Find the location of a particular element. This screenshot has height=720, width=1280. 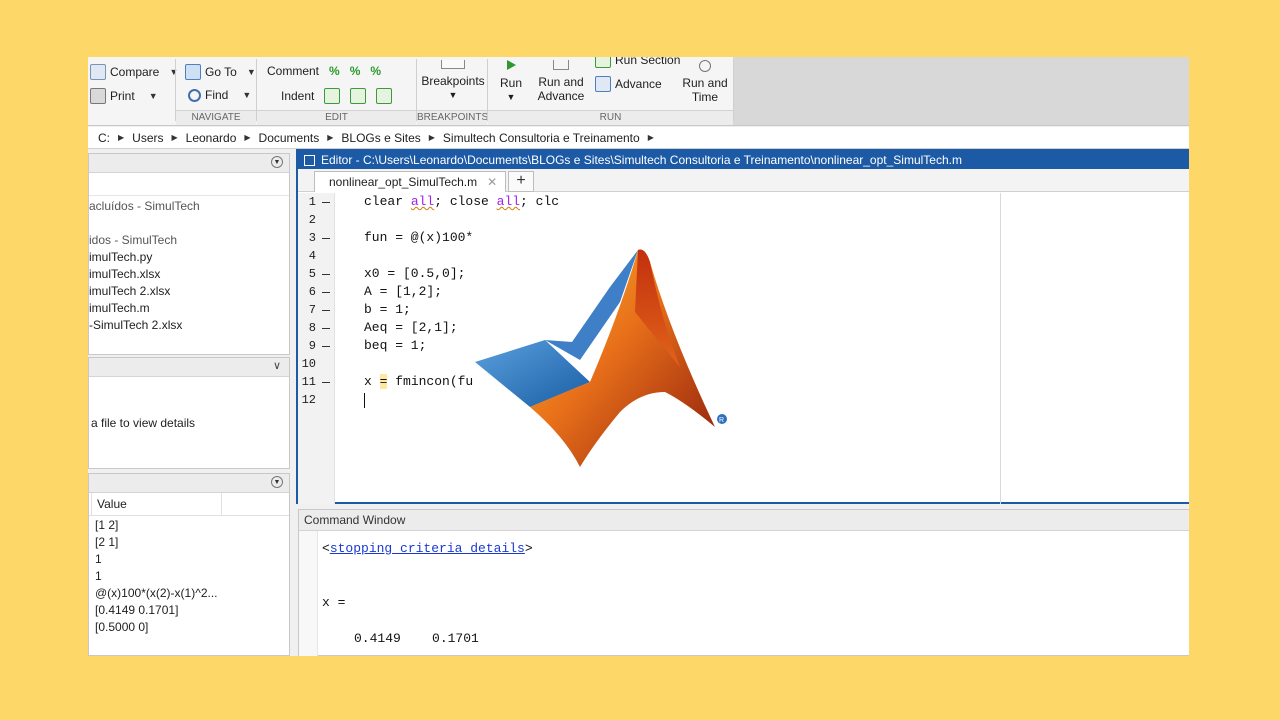

breadcrumb-item: Leonardo is located at coordinates (211, 138).